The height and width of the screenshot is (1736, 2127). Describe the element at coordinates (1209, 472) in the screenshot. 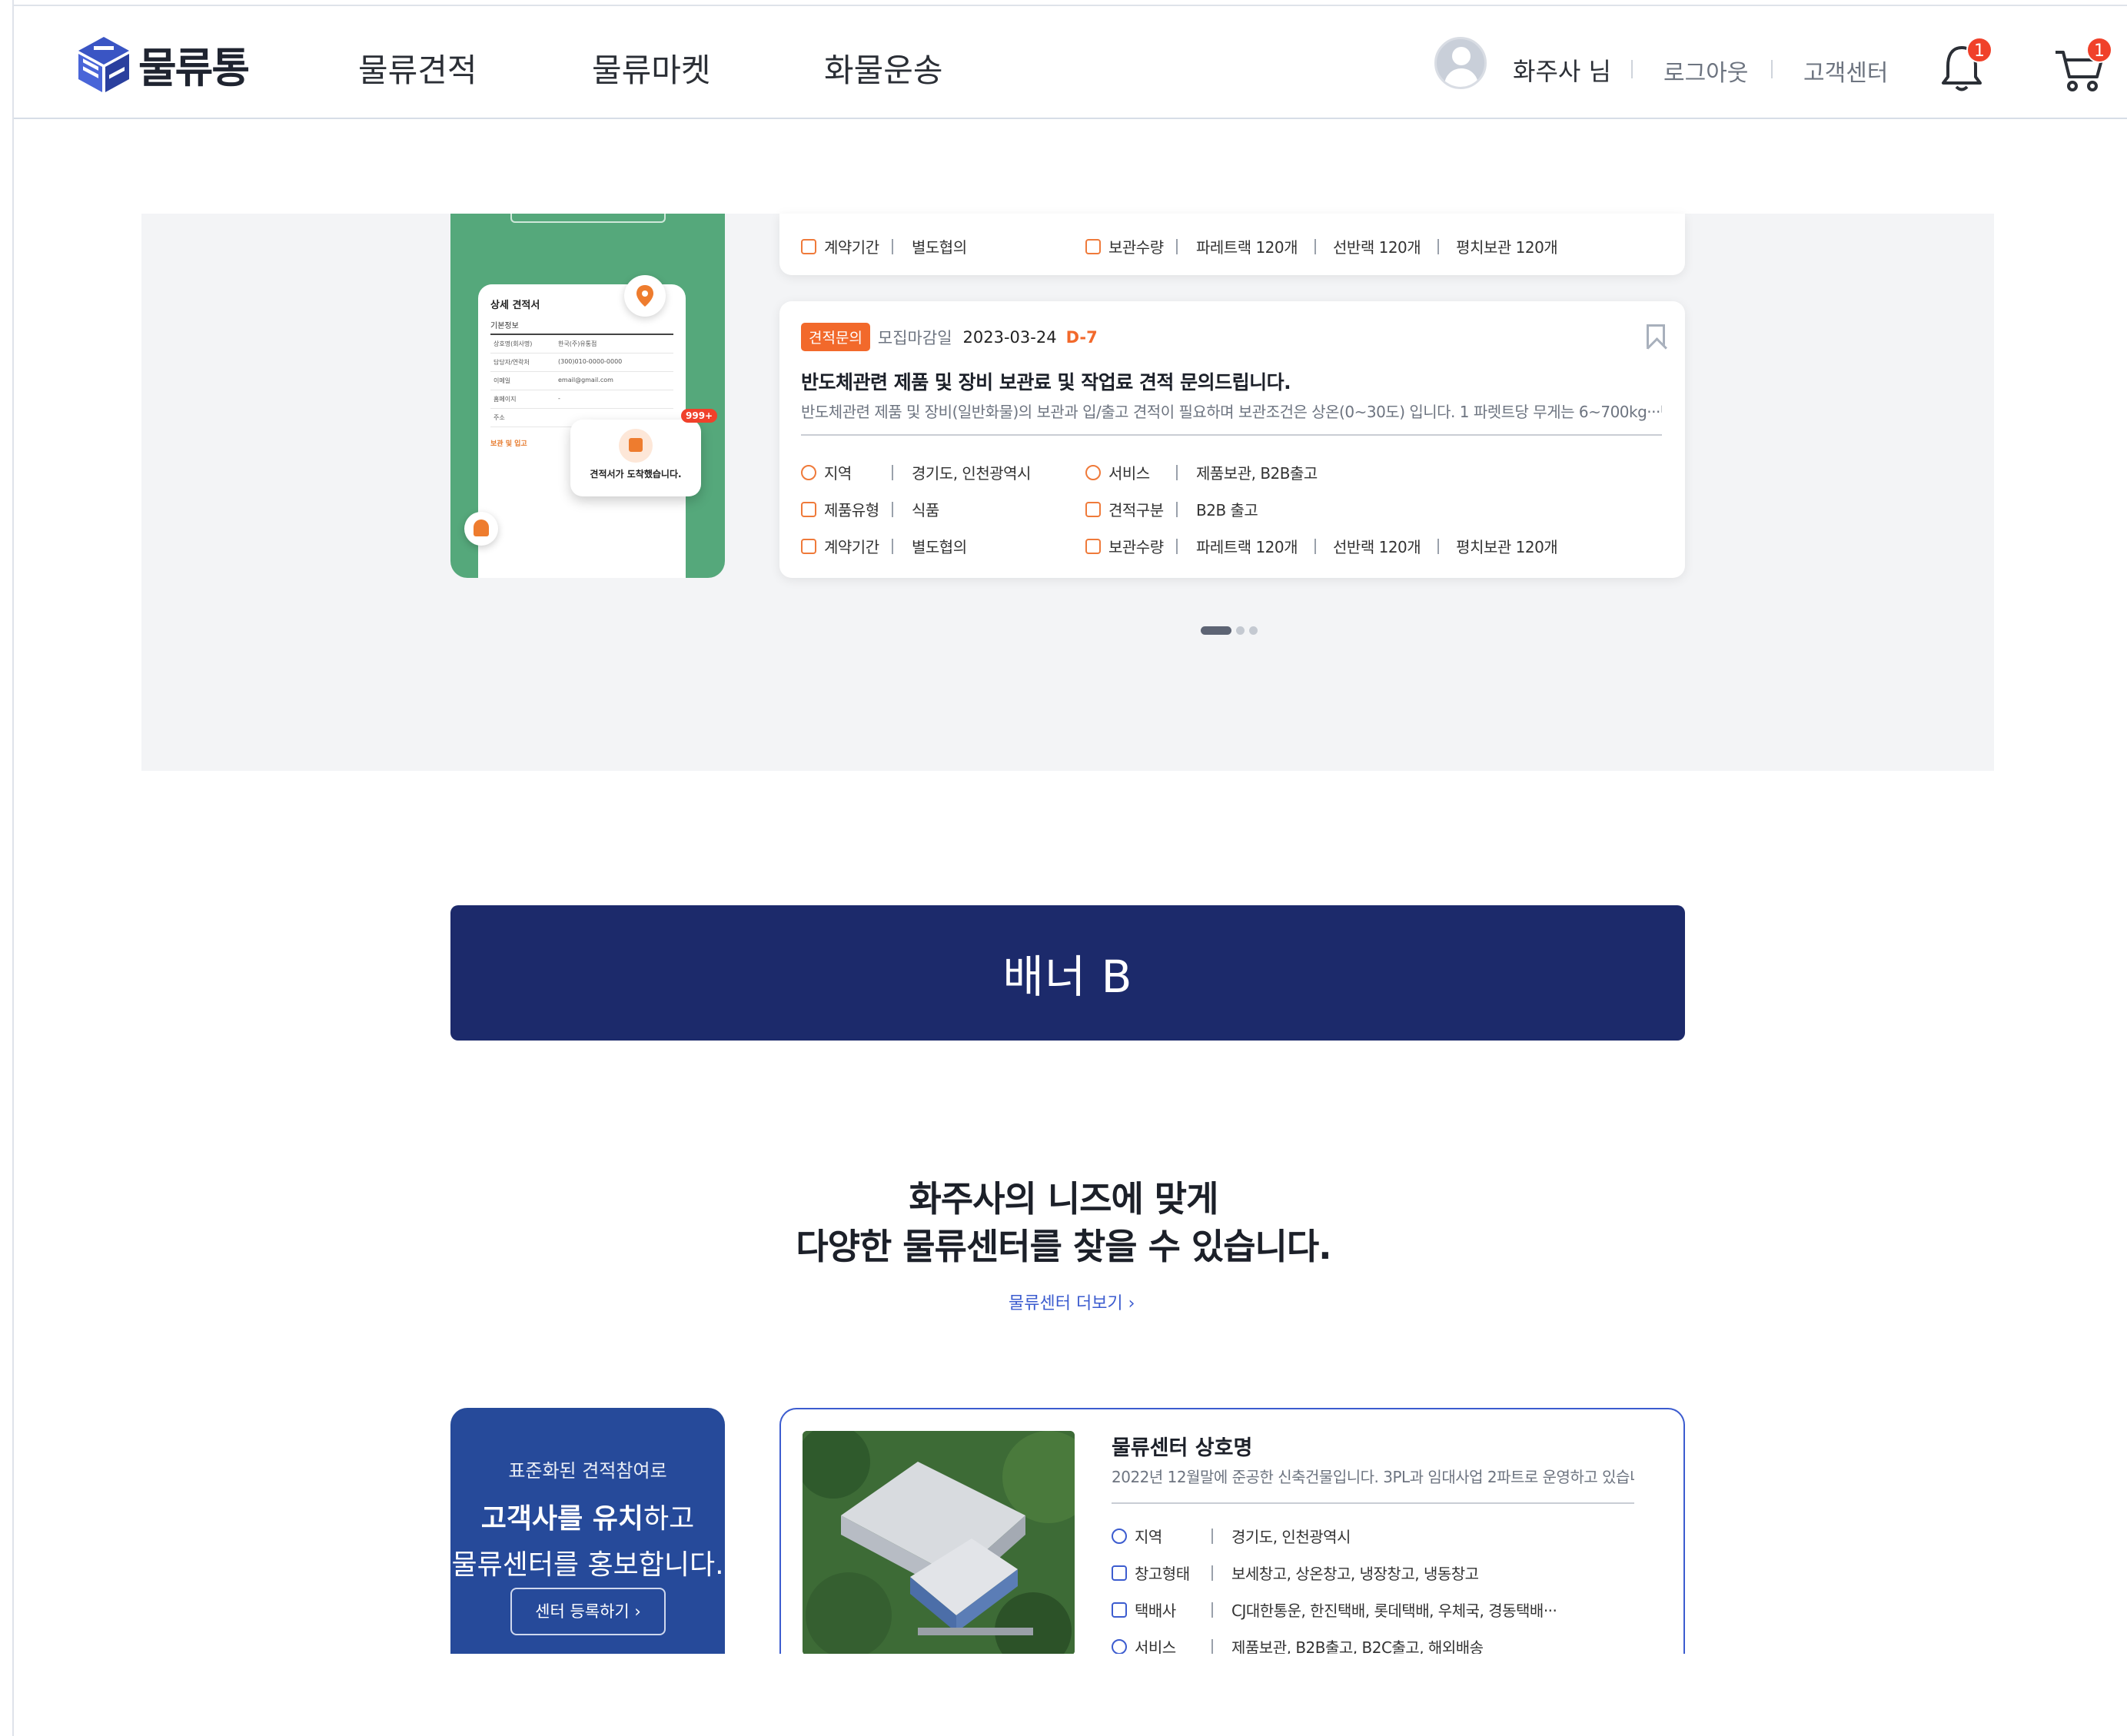

I see `info-service: 서비스 제품보관, B2B출고` at that location.